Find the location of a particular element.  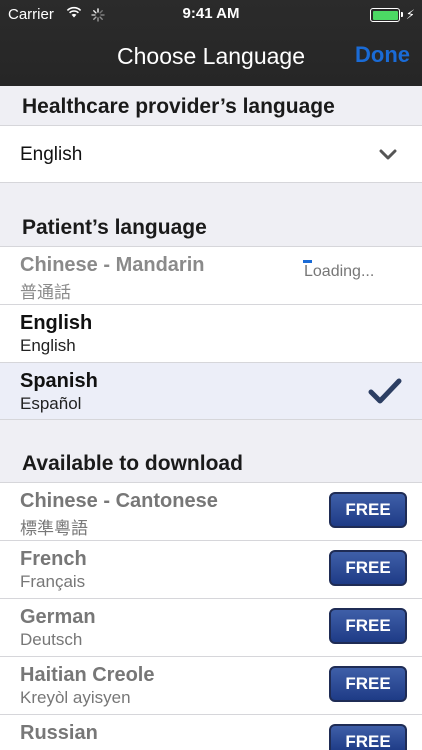

download-item-cantonese: Chinese - Cantonese 標準粵語 FREE is located at coordinates (211, 511).